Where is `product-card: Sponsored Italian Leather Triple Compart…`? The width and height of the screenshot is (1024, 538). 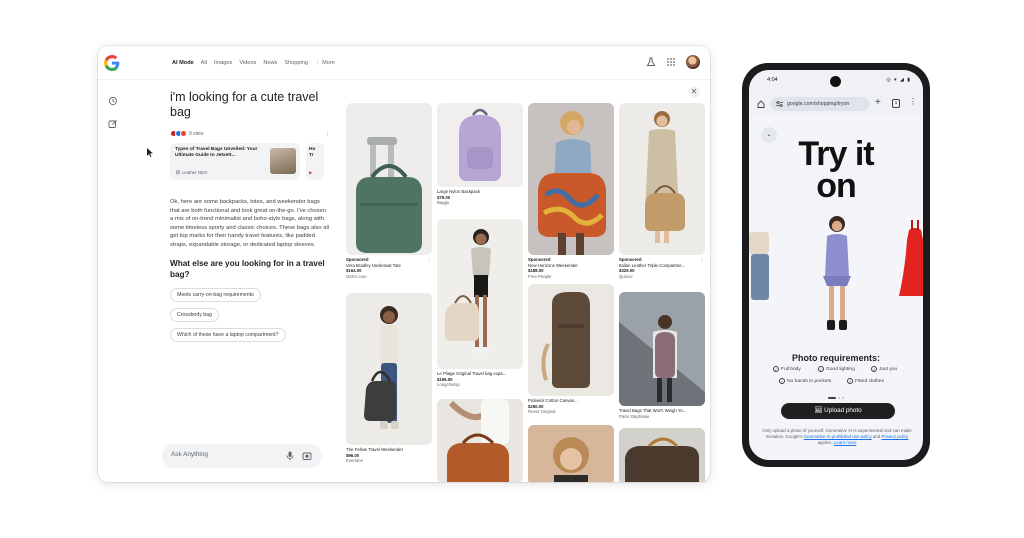
product-card: Sponsored Italian Leather Triple Compart… is located at coordinates (662, 191).